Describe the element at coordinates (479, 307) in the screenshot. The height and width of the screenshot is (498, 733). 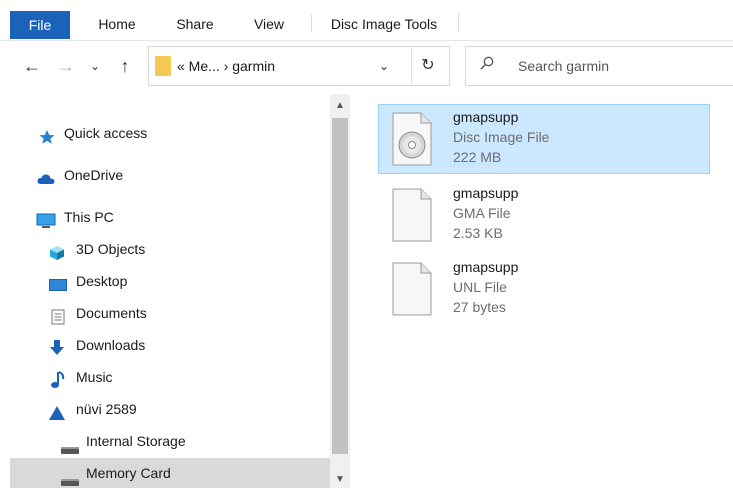
I see `file-size: 27 bytes` at that location.